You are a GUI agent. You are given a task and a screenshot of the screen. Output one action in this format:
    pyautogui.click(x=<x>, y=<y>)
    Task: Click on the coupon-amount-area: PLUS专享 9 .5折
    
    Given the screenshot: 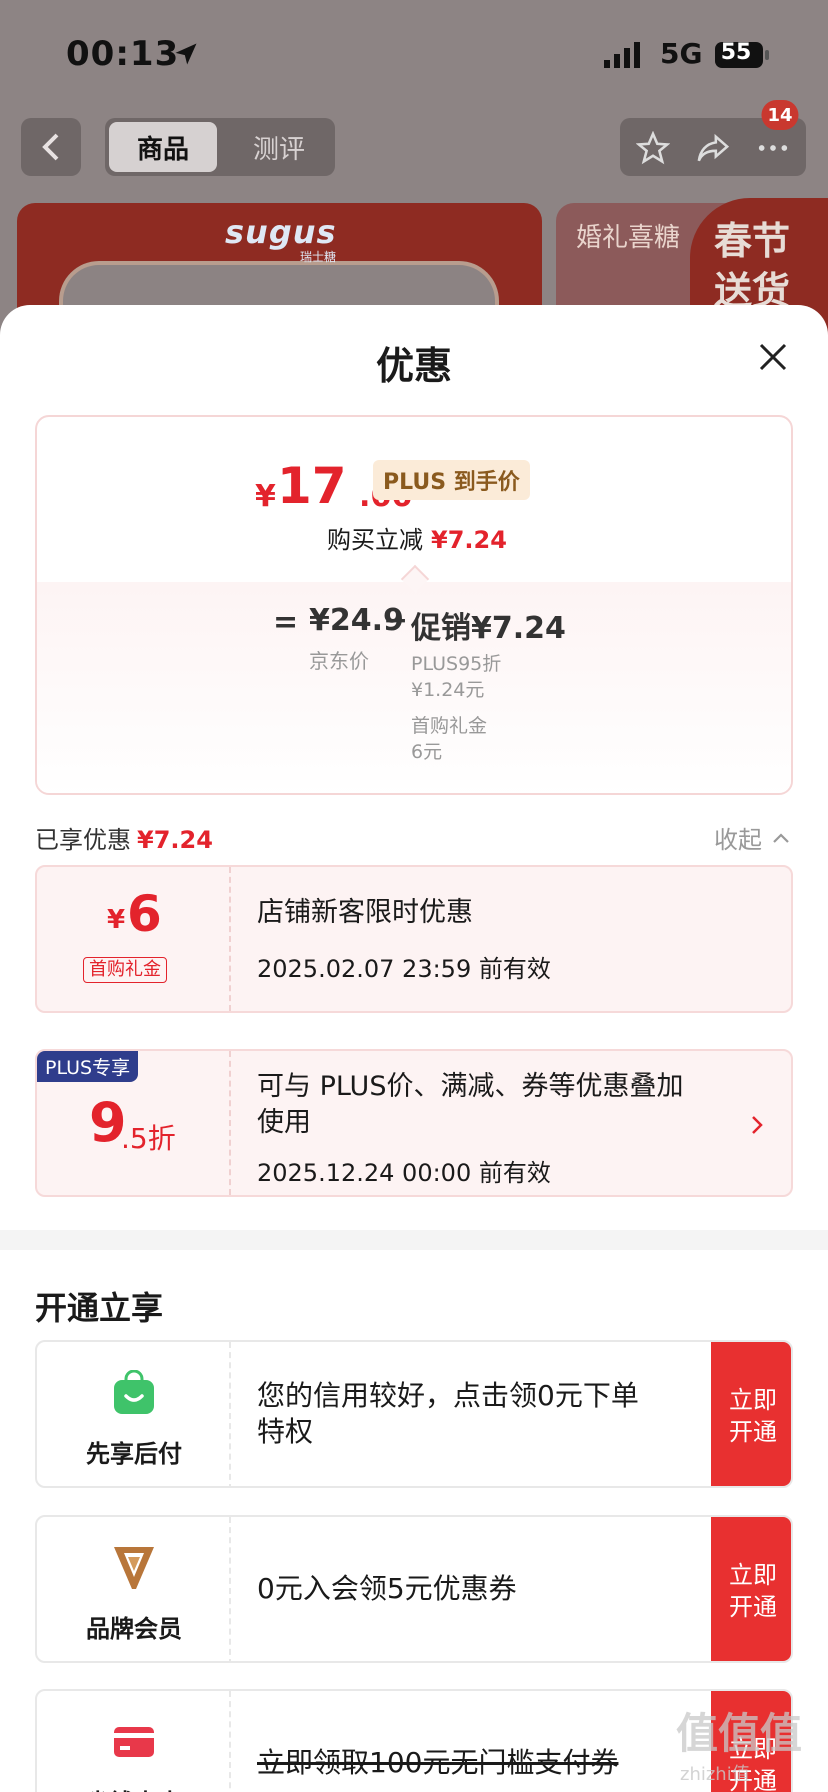 What is the action you would take?
    pyautogui.click(x=134, y=1123)
    